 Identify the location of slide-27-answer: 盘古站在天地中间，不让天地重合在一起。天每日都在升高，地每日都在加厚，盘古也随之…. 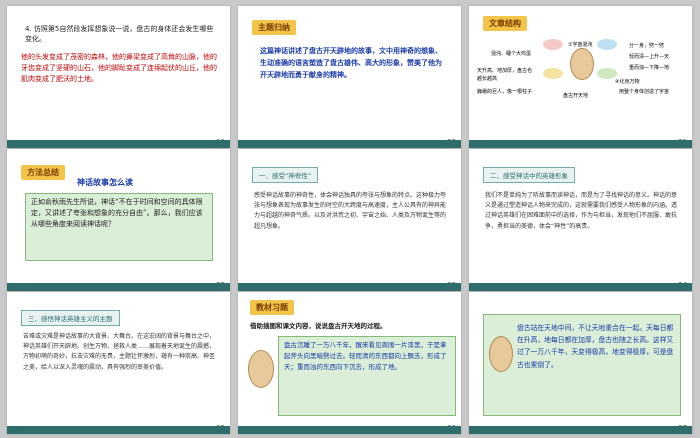
(595, 346).